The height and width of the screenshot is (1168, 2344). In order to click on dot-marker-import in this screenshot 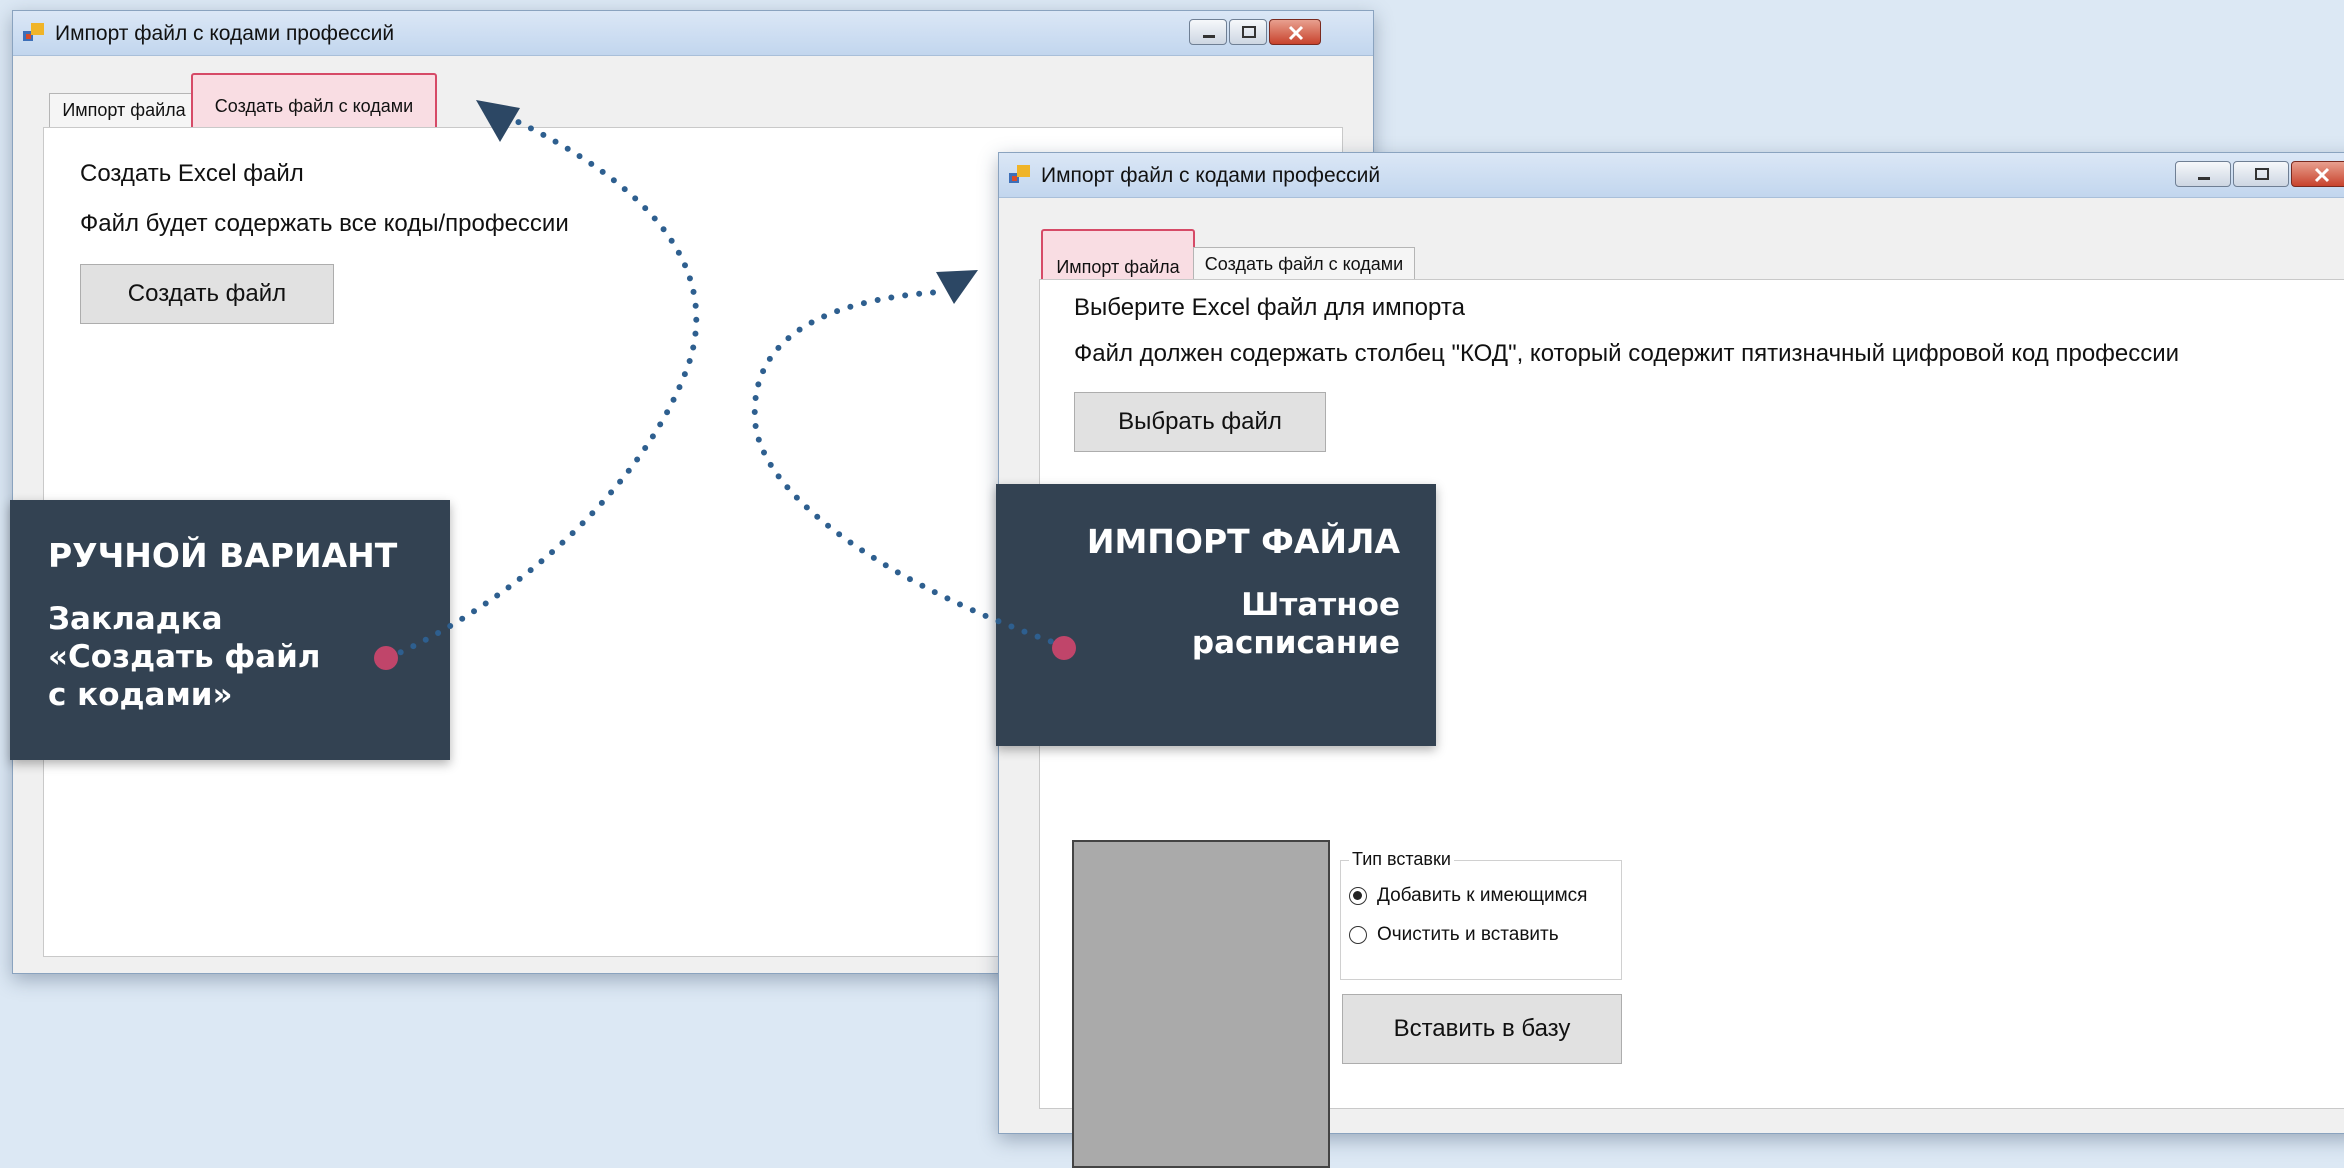, I will do `click(1064, 648)`.